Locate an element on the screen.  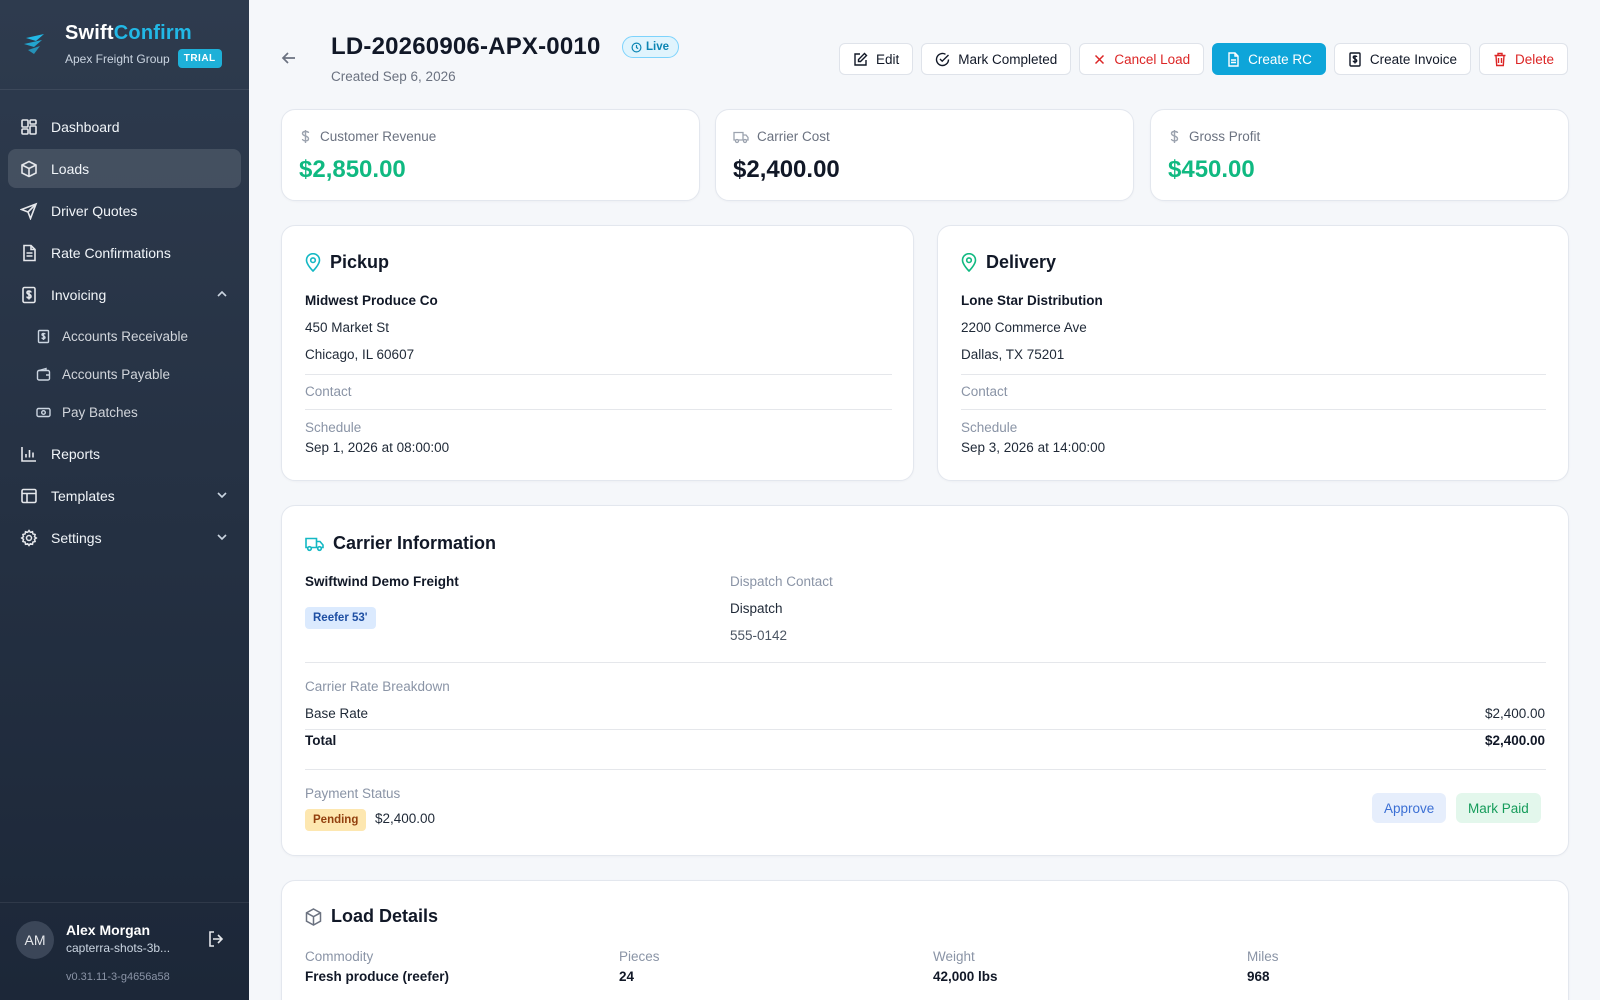
chevron-up-icon is located at coordinates (222, 293).